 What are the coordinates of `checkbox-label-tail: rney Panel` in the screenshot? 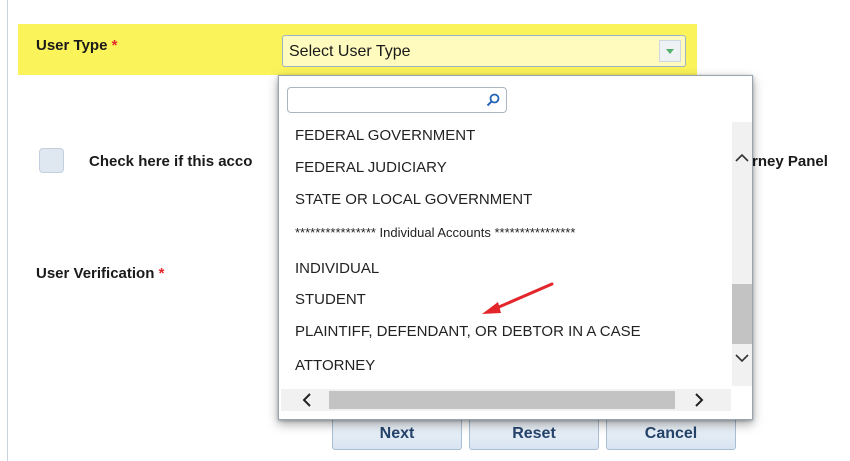 It's located at (790, 161).